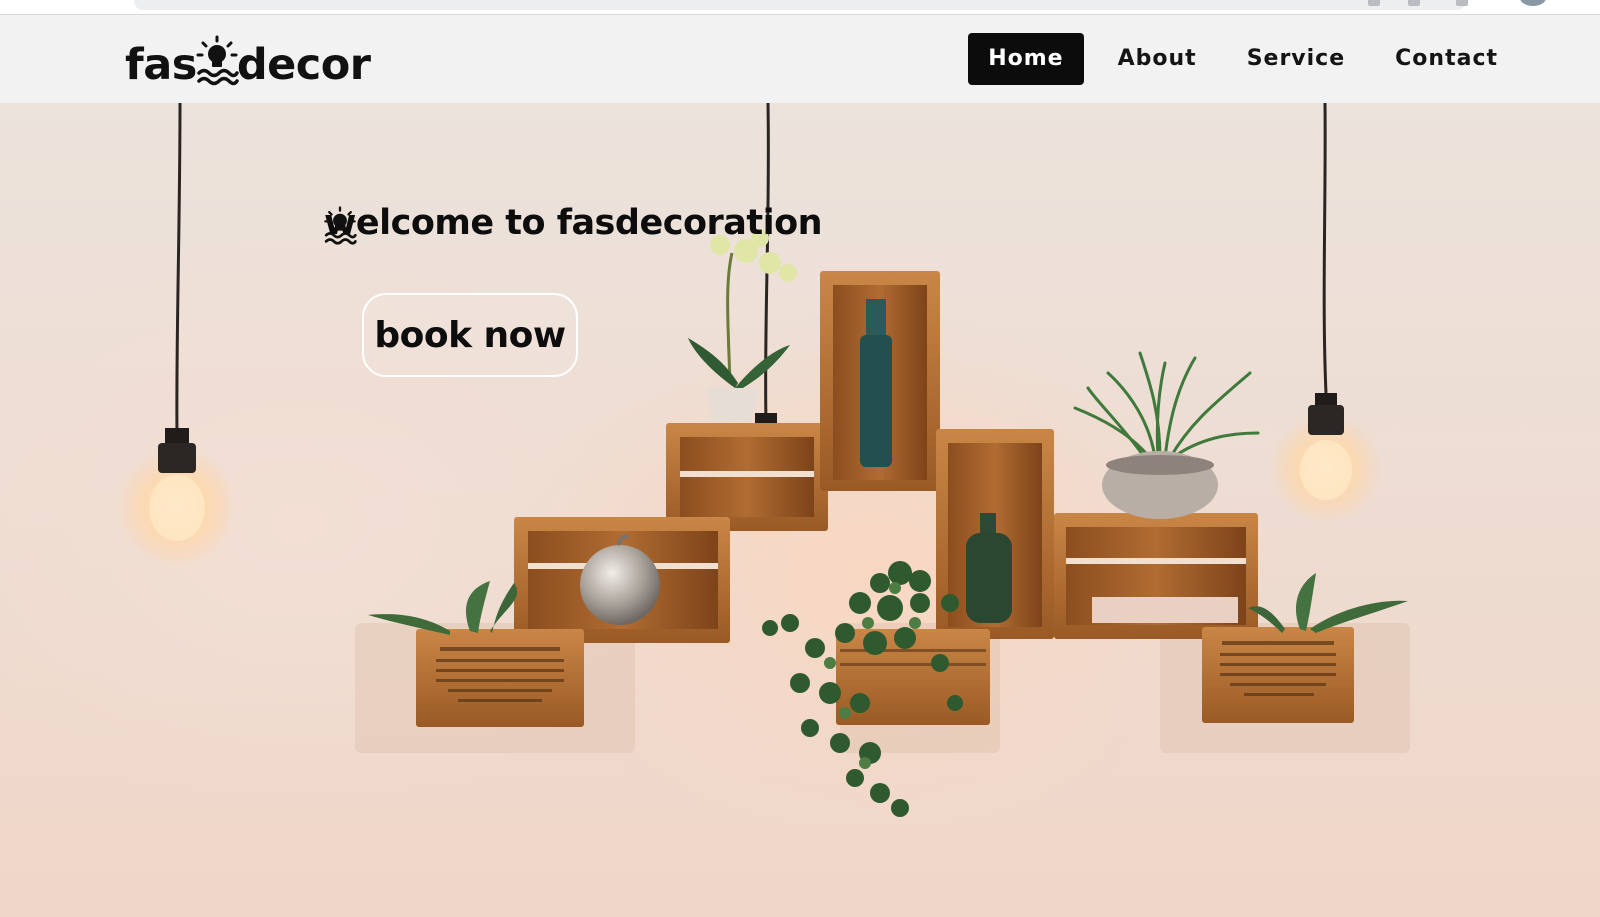 This screenshot has width=1600, height=917. What do you see at coordinates (303, 65) in the screenshot?
I see `logo-text-suffix: decor` at bounding box center [303, 65].